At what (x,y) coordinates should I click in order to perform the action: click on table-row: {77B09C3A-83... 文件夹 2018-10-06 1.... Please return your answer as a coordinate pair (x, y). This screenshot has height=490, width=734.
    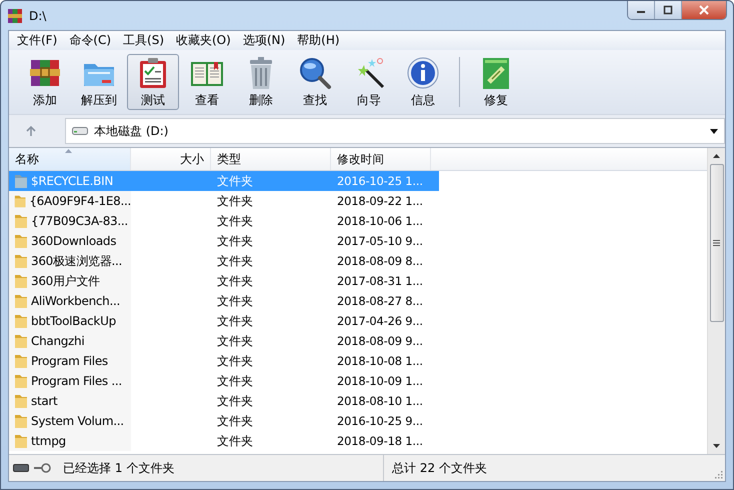
    Looking at the image, I should click on (224, 221).